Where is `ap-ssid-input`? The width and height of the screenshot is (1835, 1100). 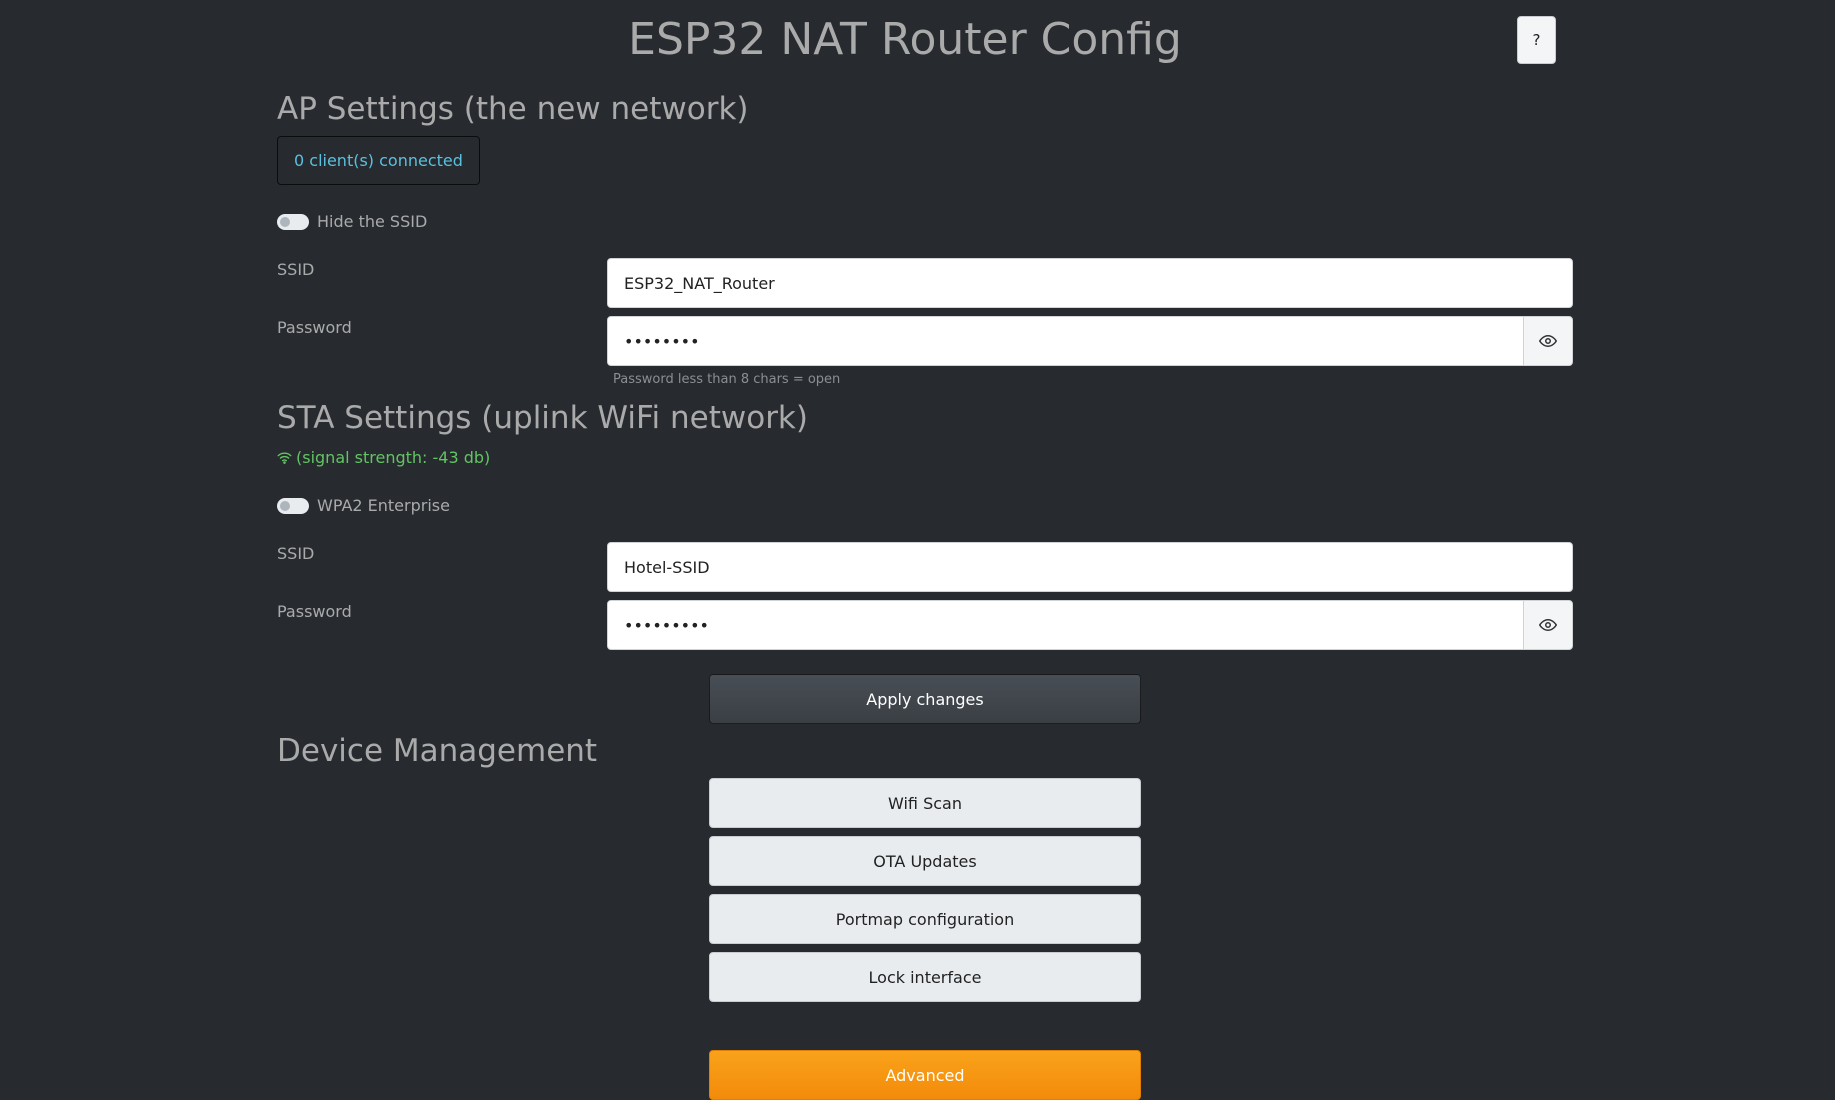 ap-ssid-input is located at coordinates (1090, 283).